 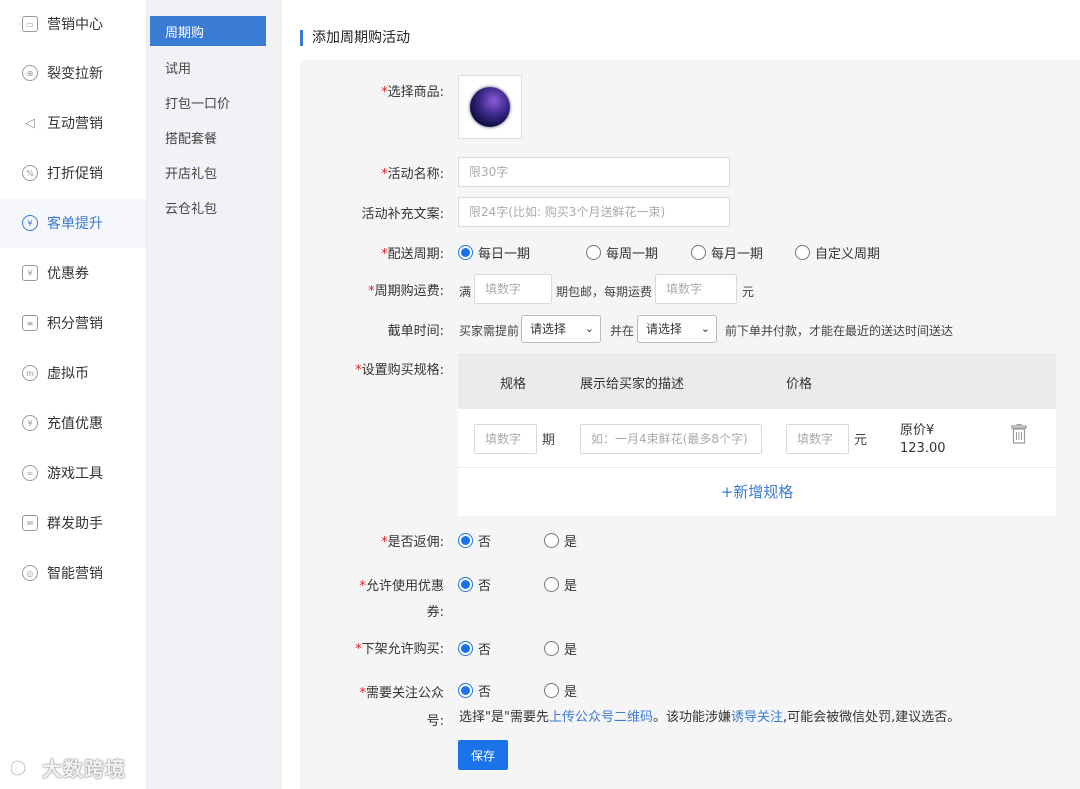 I want to click on coin-icon: m, so click(x=30, y=373).